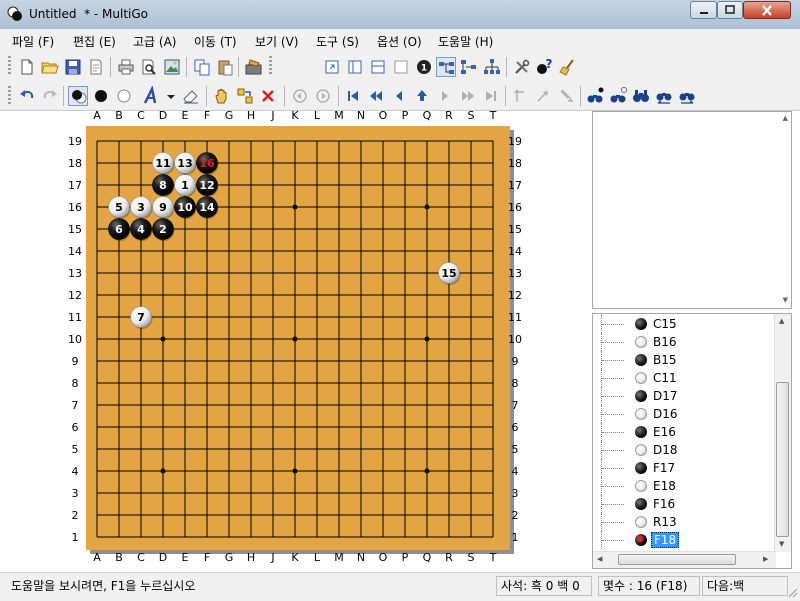  Describe the element at coordinates (424, 67) in the screenshot. I see `show-move-number-button: 1` at that location.